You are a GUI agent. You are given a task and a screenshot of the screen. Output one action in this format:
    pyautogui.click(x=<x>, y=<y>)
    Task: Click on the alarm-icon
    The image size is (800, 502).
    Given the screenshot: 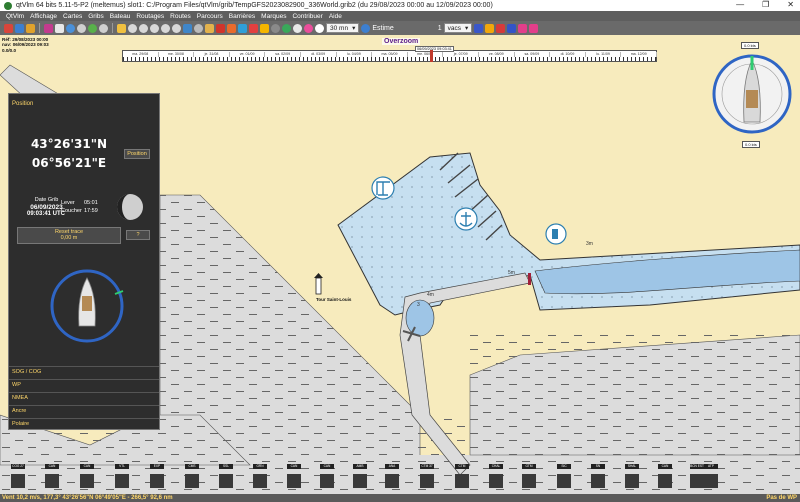 What is the action you would take?
    pyautogui.click(x=501, y=28)
    